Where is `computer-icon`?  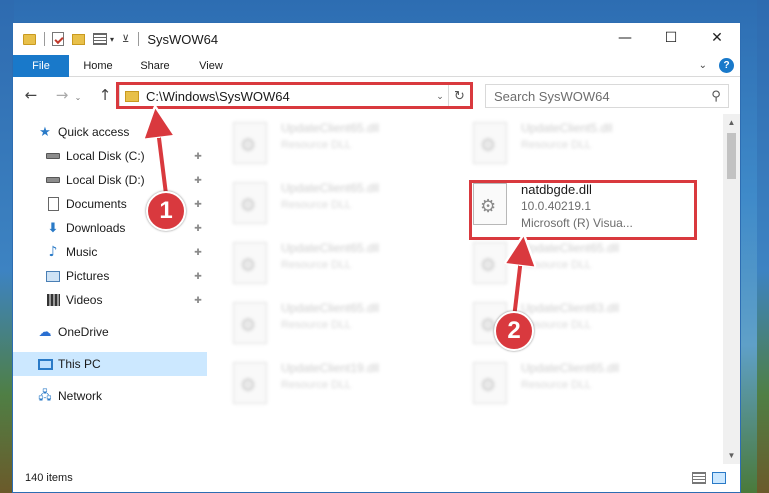 computer-icon is located at coordinates (45, 364).